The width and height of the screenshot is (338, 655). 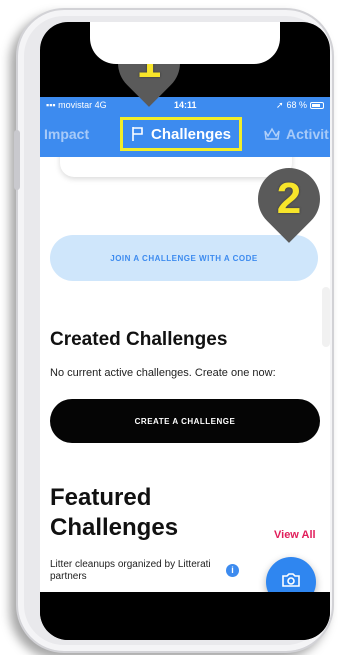 I want to click on flag-icon, so click(x=138, y=134).